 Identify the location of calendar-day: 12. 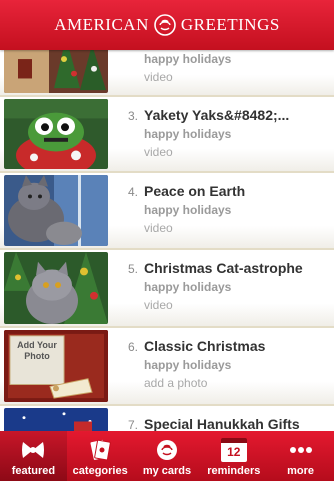
(234, 452).